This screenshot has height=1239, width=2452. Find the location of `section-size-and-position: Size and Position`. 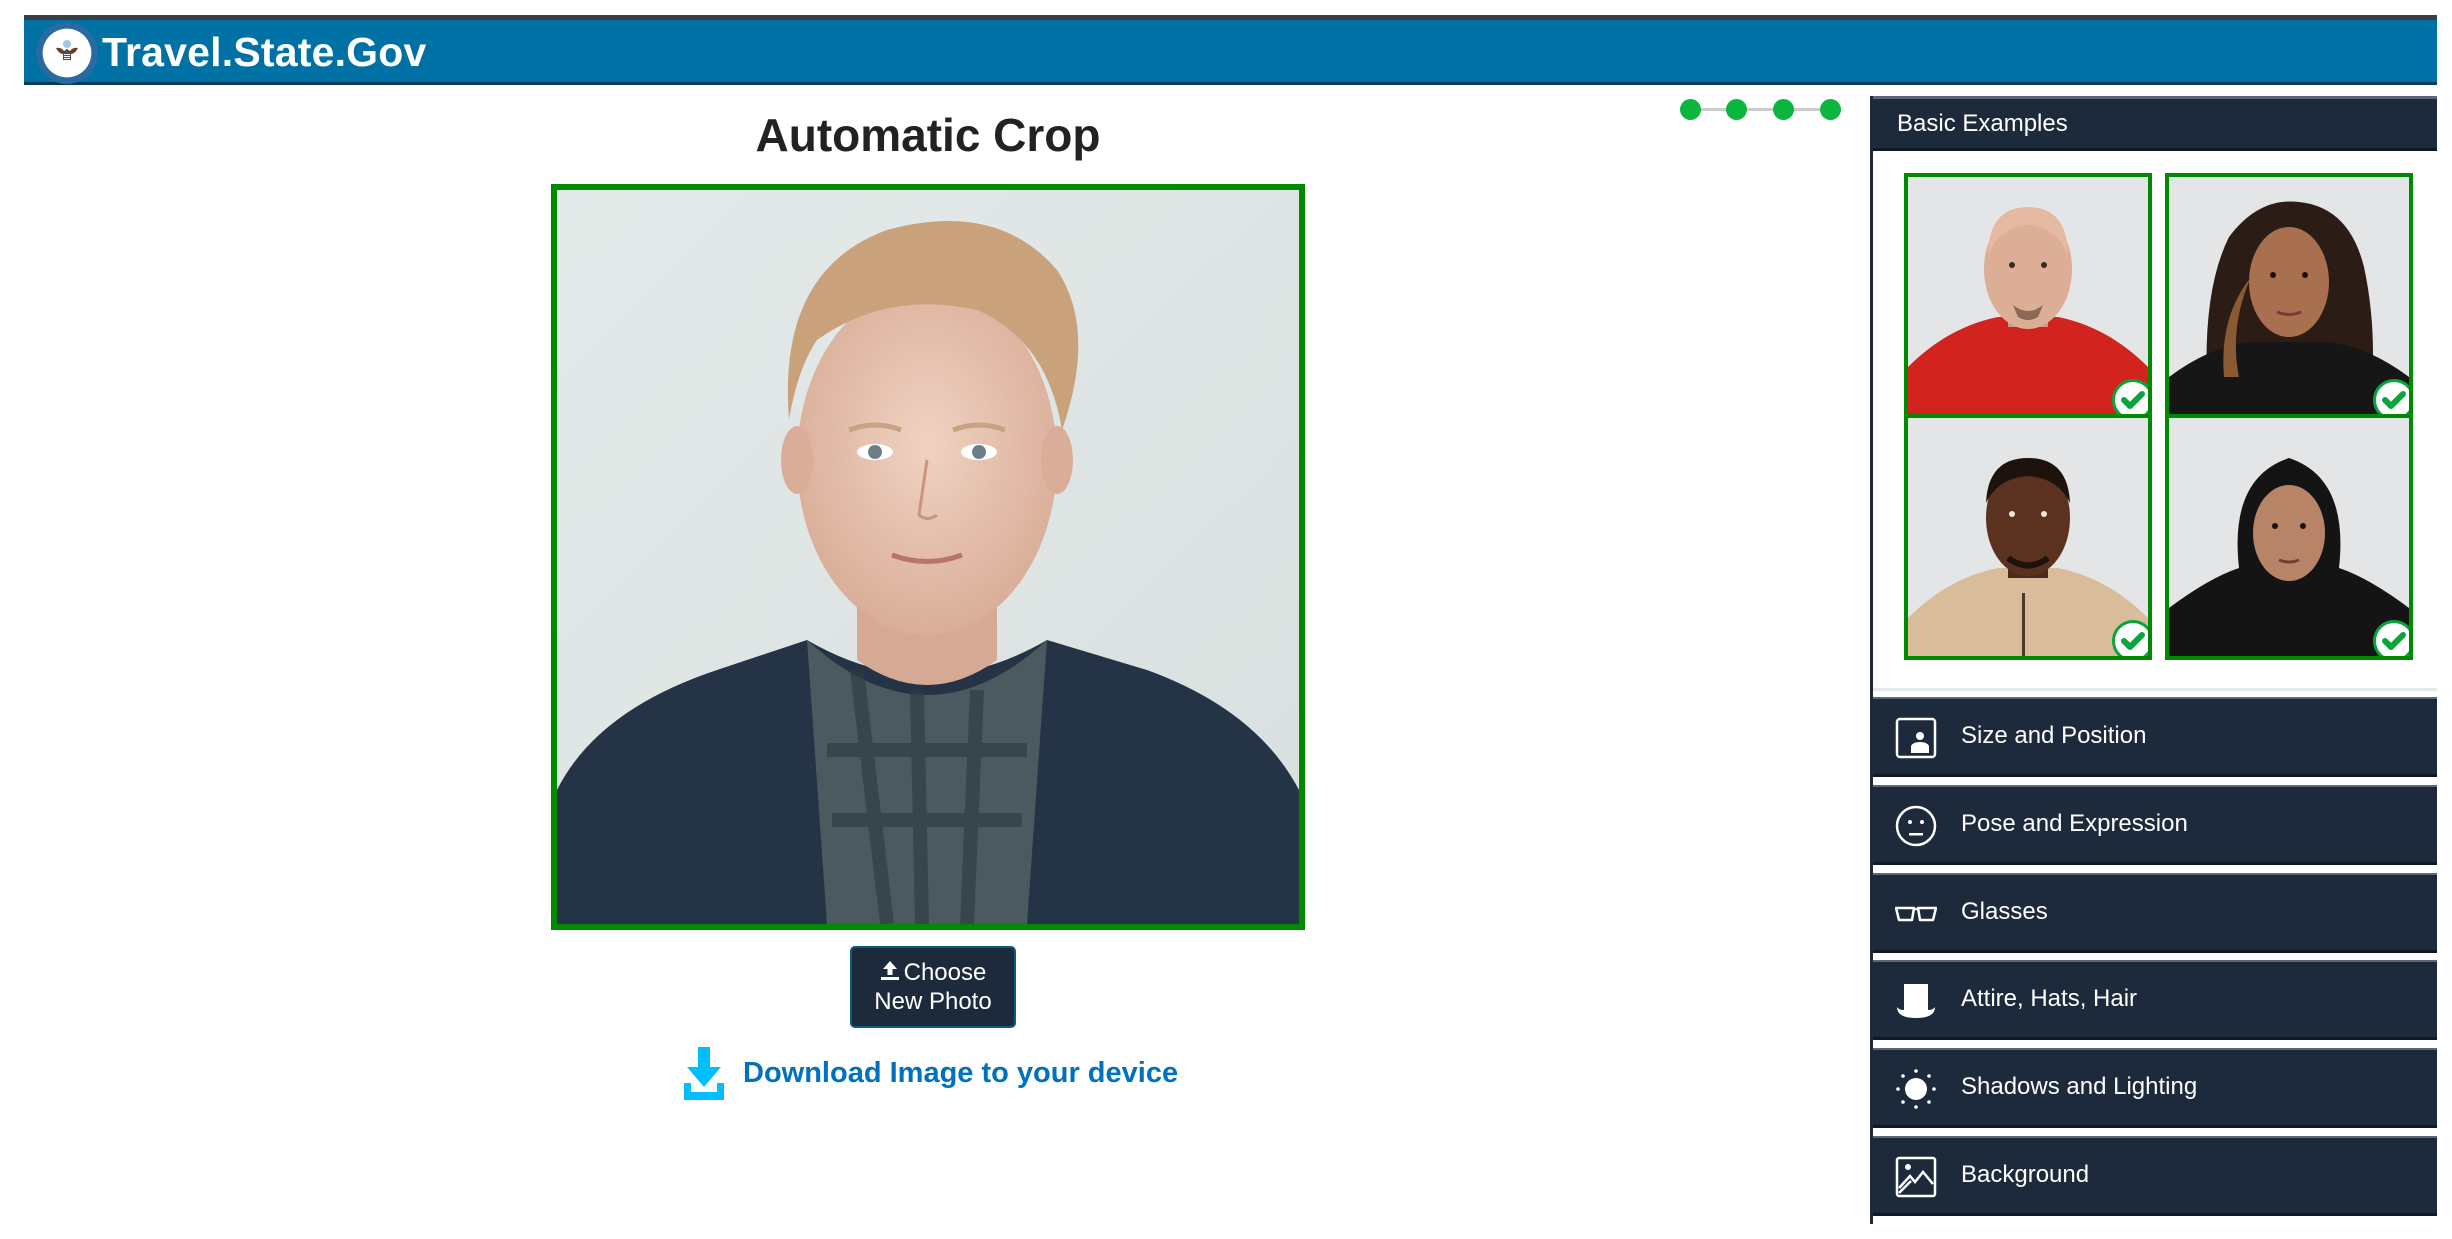

section-size-and-position: Size and Position is located at coordinates (2155, 737).